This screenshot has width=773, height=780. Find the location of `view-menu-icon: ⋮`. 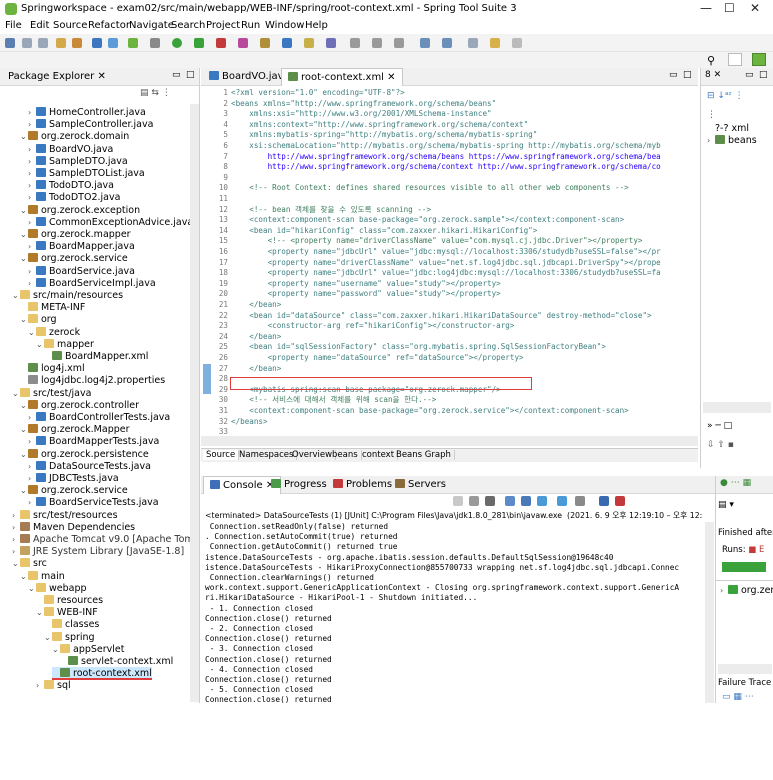

view-menu-icon: ⋮ is located at coordinates (166, 93).